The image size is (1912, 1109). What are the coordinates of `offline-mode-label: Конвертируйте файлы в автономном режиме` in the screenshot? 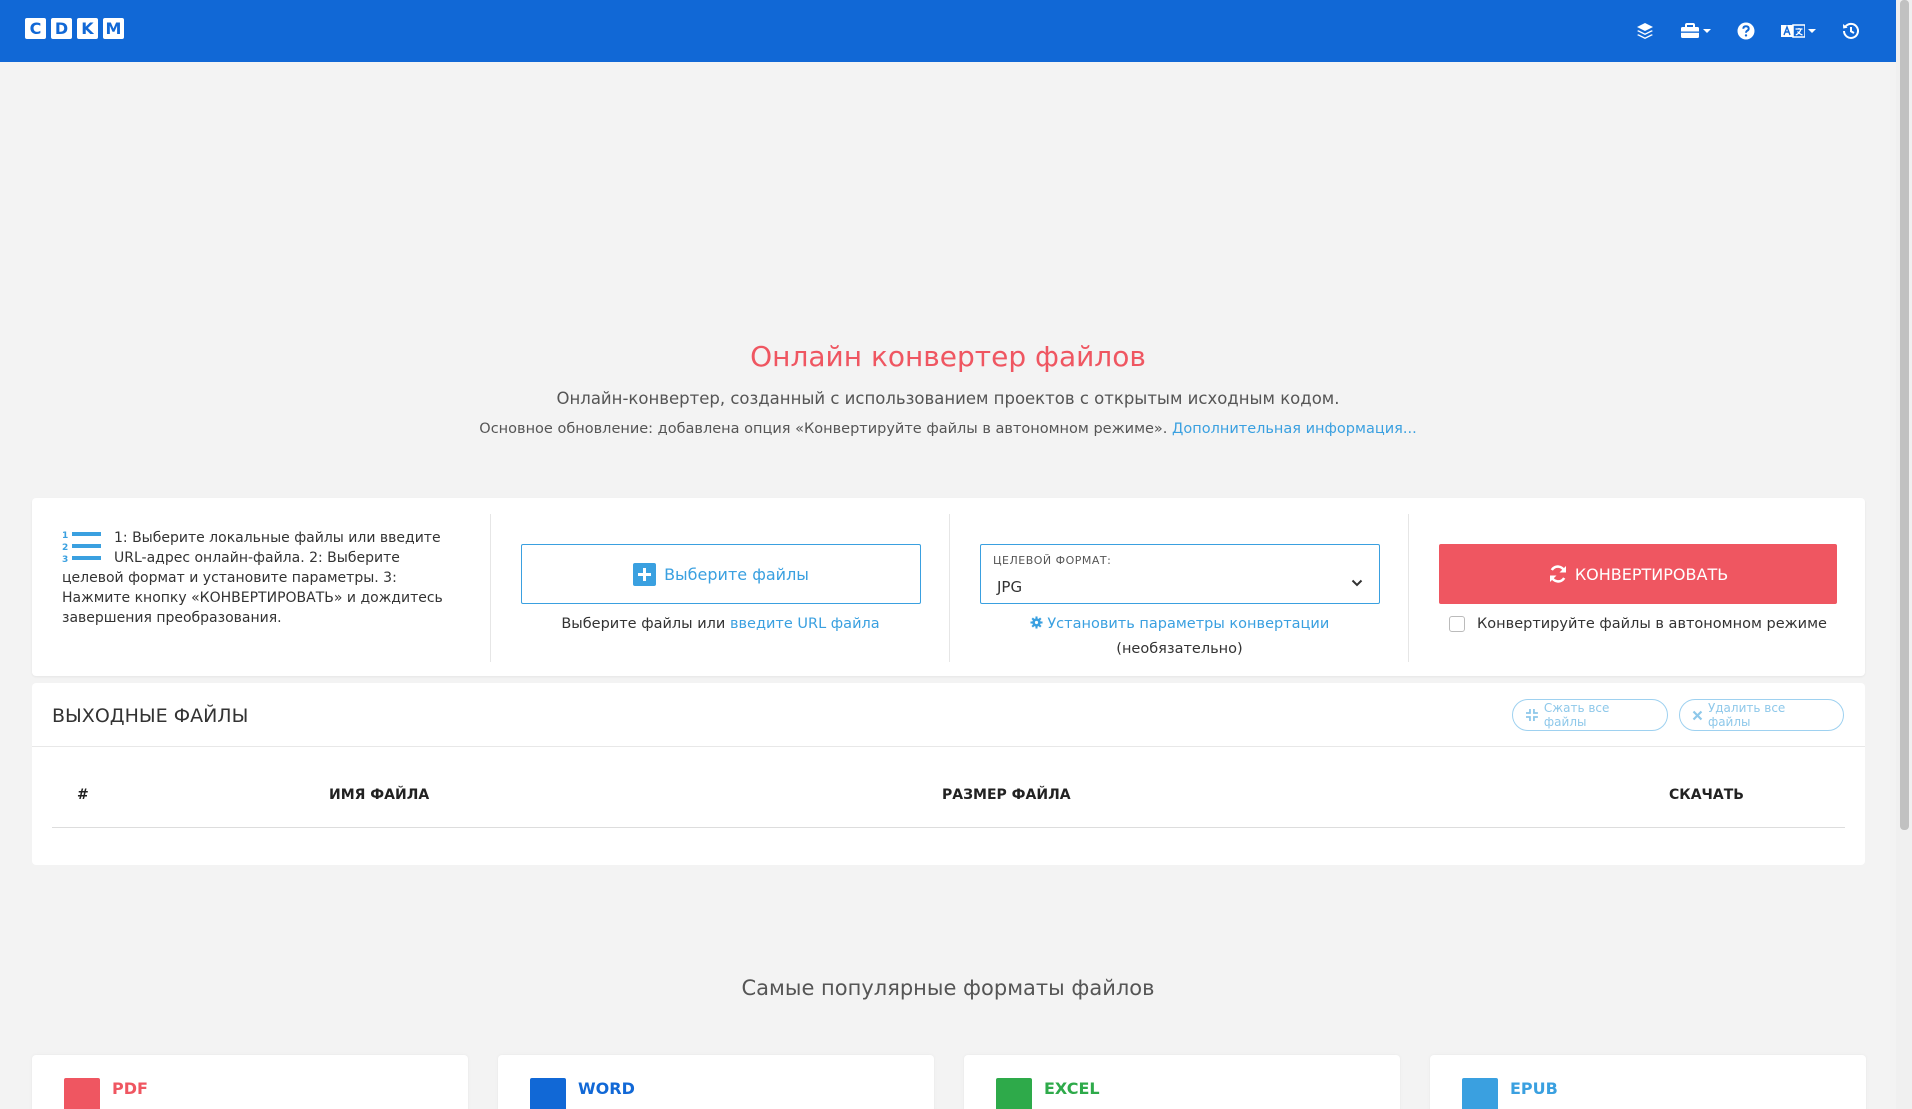 It's located at (1652, 624).